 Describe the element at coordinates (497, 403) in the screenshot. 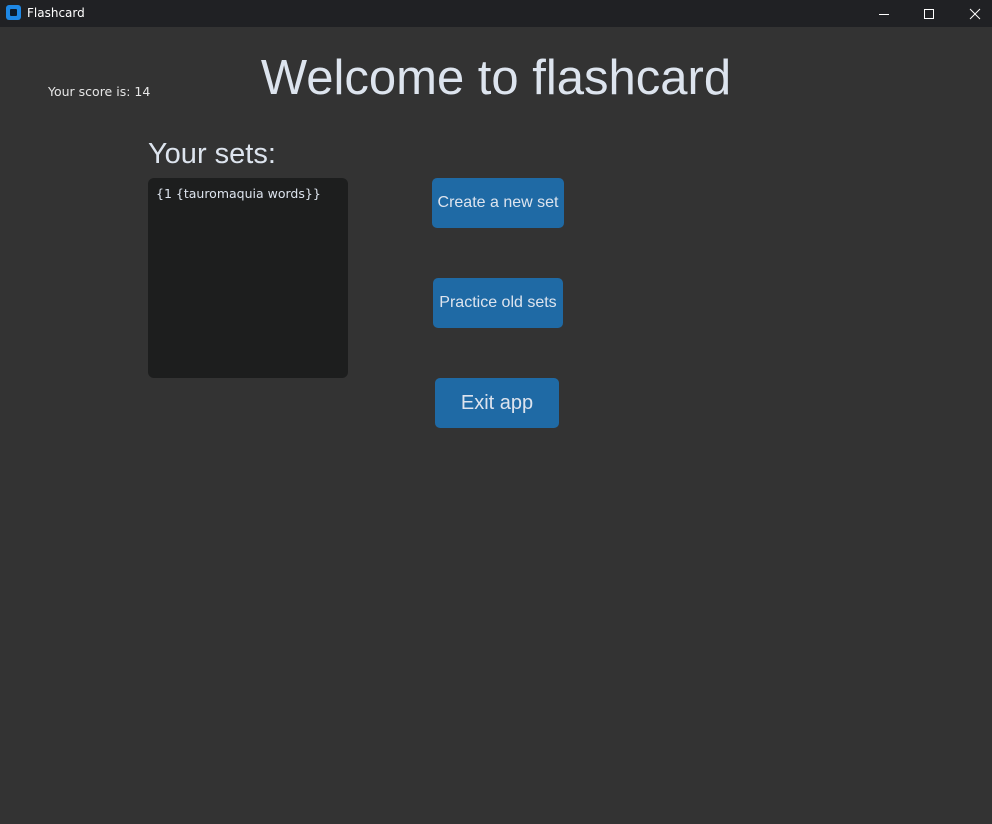

I see `exit-app-button: Exit app` at that location.